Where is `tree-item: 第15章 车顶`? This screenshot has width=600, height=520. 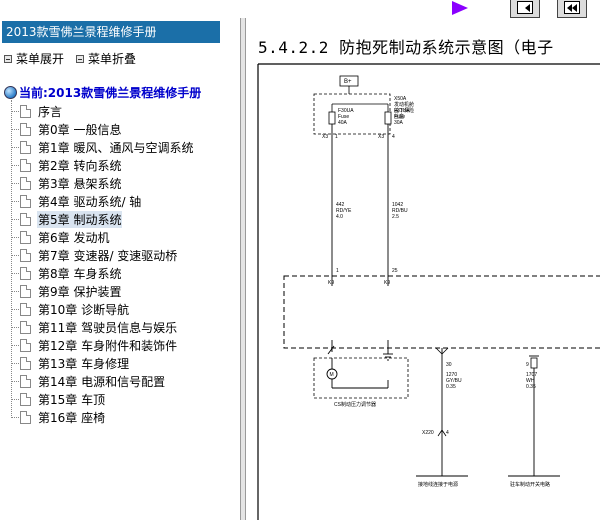 tree-item: 第15章 车顶 is located at coordinates (58, 399).